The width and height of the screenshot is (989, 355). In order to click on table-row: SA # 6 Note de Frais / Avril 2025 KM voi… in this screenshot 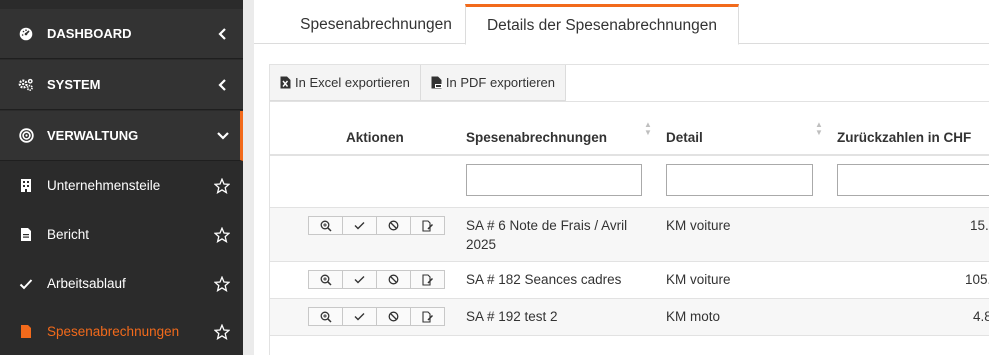, I will do `click(629, 235)`.